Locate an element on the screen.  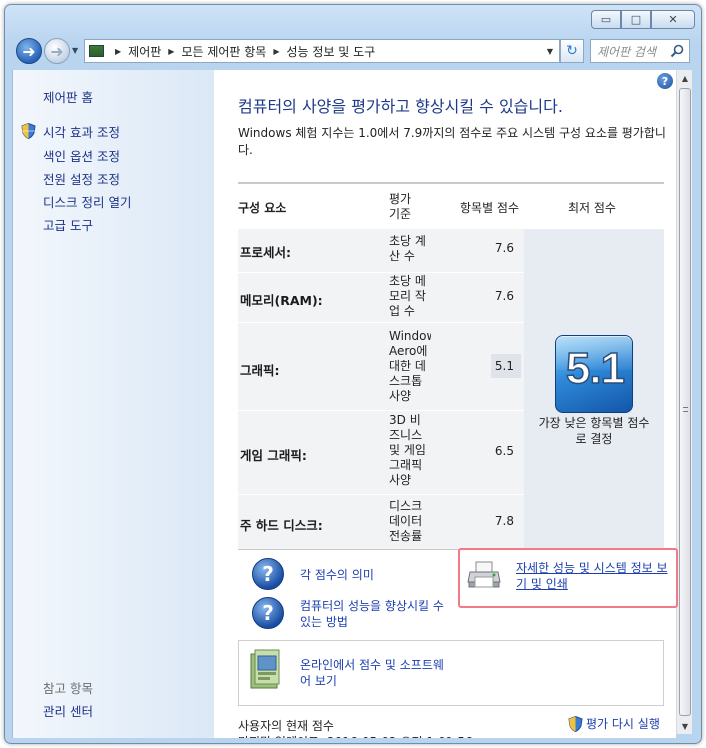
see-also-heading: 참고 항목 is located at coordinates (68, 688).